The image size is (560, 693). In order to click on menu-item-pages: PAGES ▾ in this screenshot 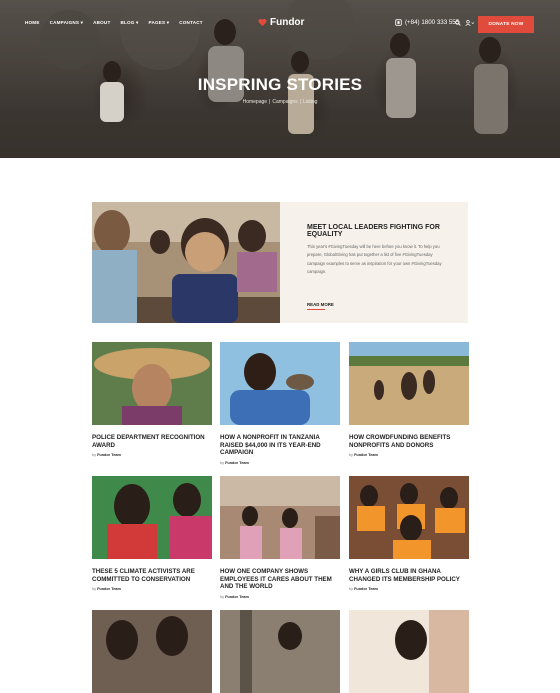, I will do `click(159, 23)`.